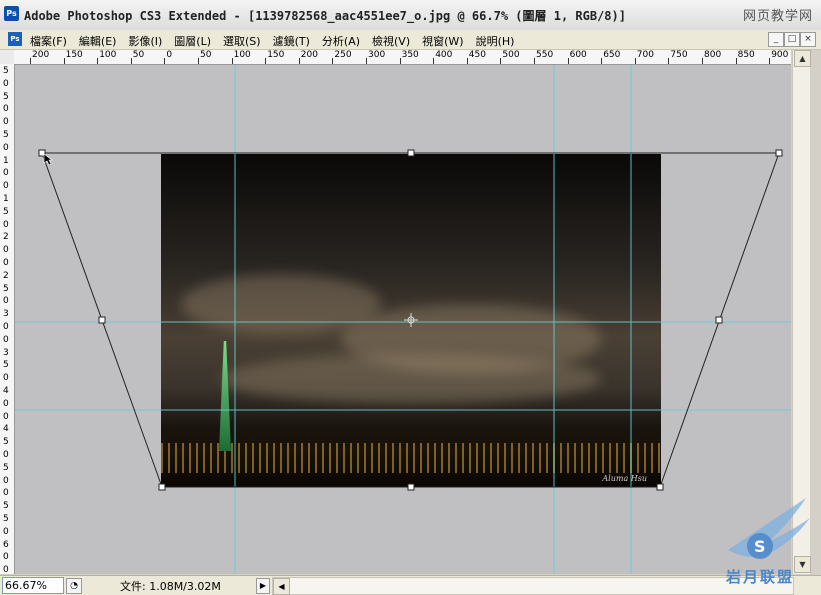 This screenshot has width=821, height=595. Describe the element at coordinates (281, 586) in the screenshot. I see `scroll-left-button: ◀` at that location.